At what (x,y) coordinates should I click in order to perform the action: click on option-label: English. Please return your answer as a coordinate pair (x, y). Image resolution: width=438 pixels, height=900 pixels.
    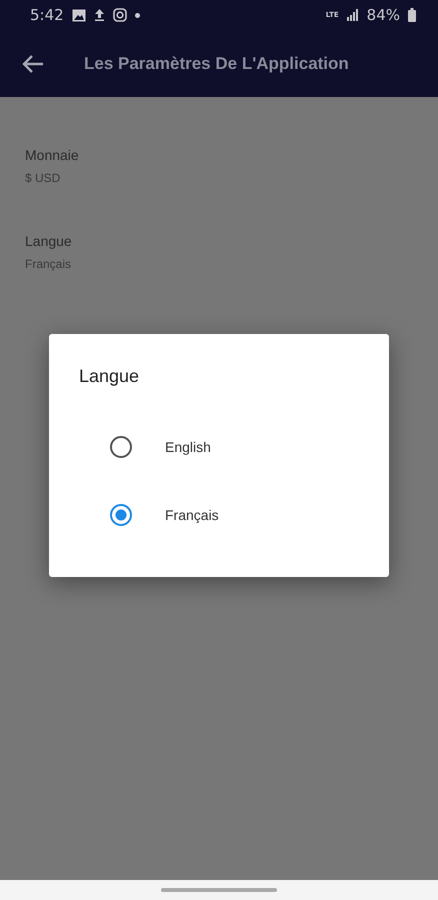
    Looking at the image, I should click on (188, 447).